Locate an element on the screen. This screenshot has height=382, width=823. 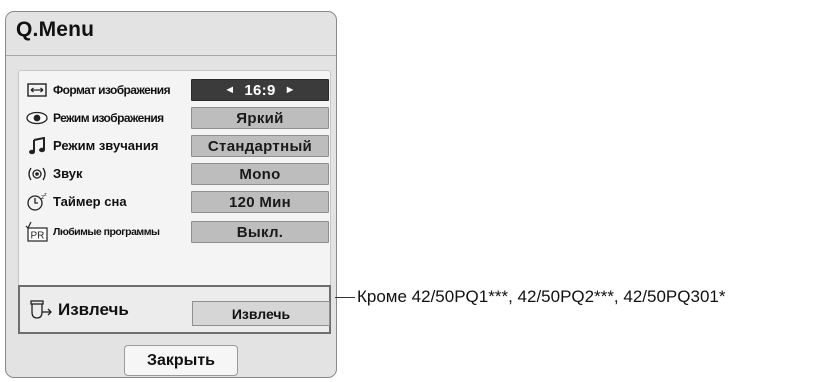
eye-icon is located at coordinates (37, 118).